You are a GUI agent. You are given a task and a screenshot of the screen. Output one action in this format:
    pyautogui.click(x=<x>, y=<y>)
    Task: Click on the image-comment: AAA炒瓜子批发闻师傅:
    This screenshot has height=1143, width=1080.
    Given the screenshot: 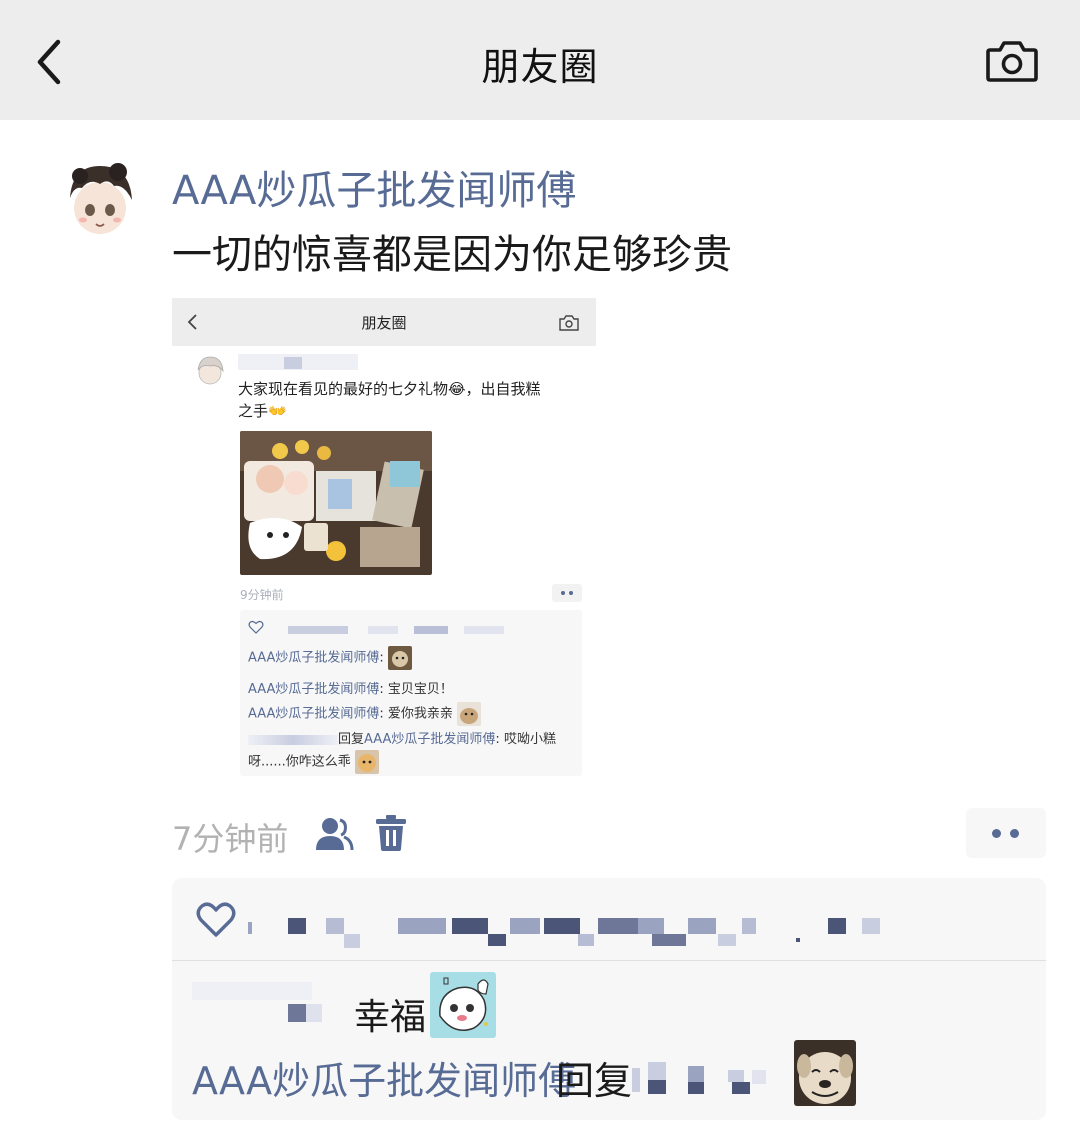 What is the action you would take?
    pyautogui.click(x=330, y=658)
    